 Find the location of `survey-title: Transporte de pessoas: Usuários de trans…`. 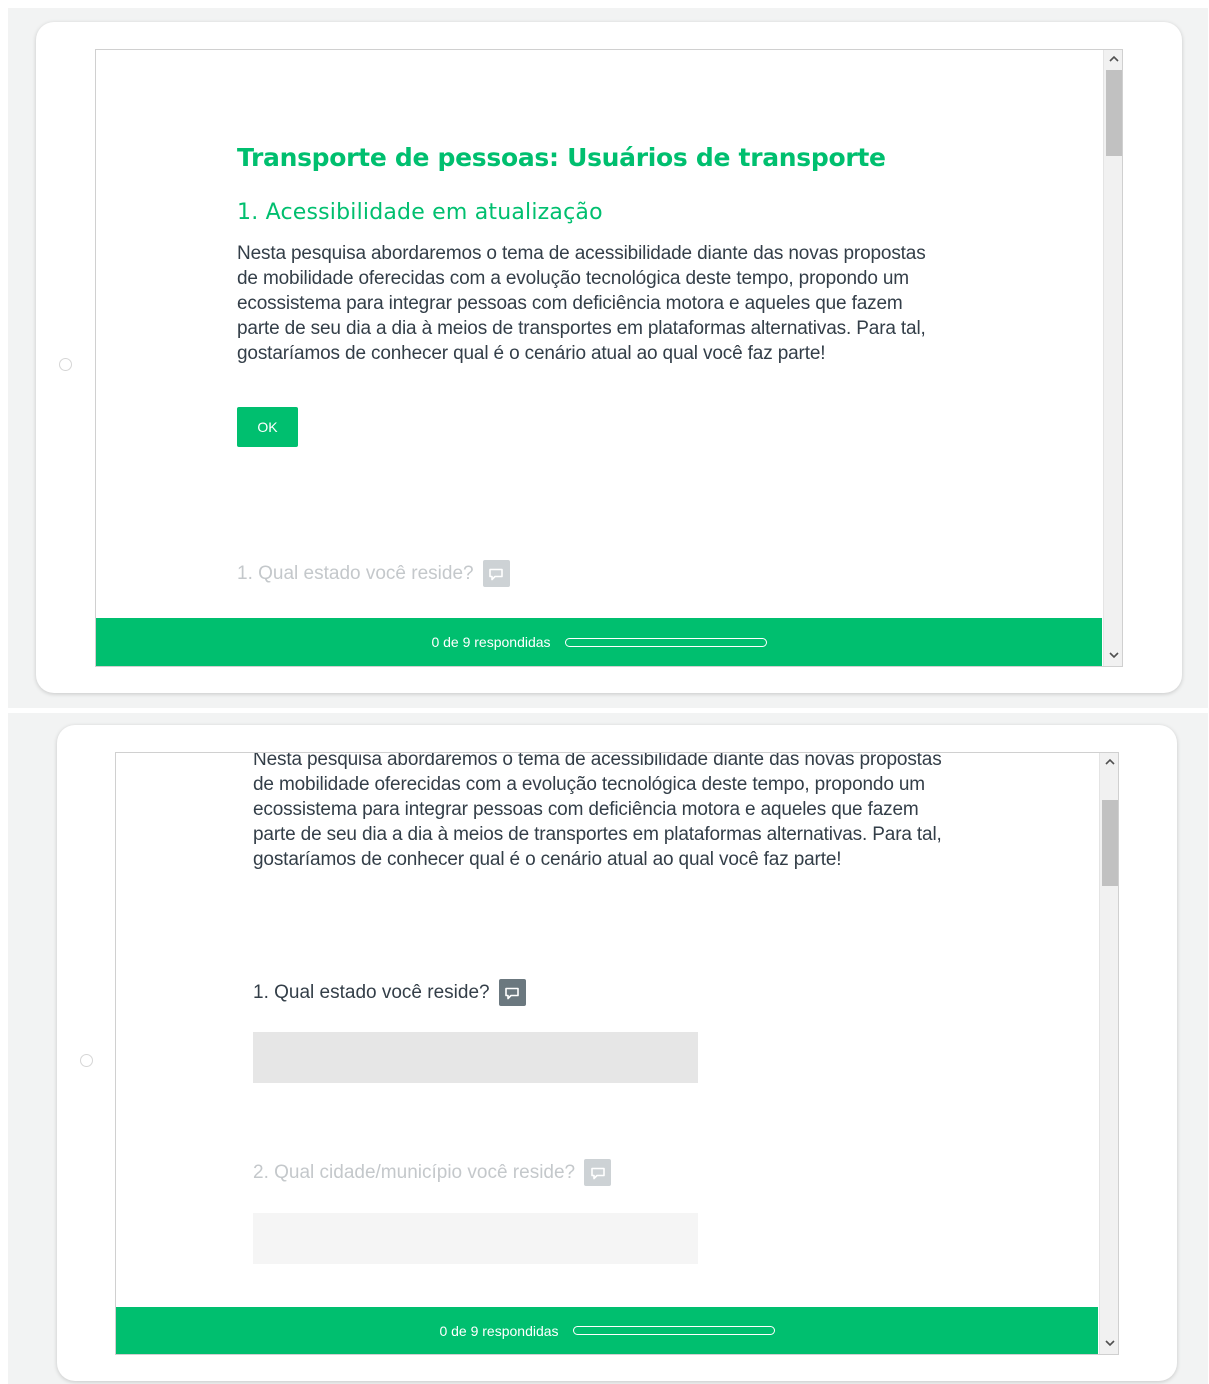

survey-title: Transporte de pessoas: Usuários de trans… is located at coordinates (561, 157).